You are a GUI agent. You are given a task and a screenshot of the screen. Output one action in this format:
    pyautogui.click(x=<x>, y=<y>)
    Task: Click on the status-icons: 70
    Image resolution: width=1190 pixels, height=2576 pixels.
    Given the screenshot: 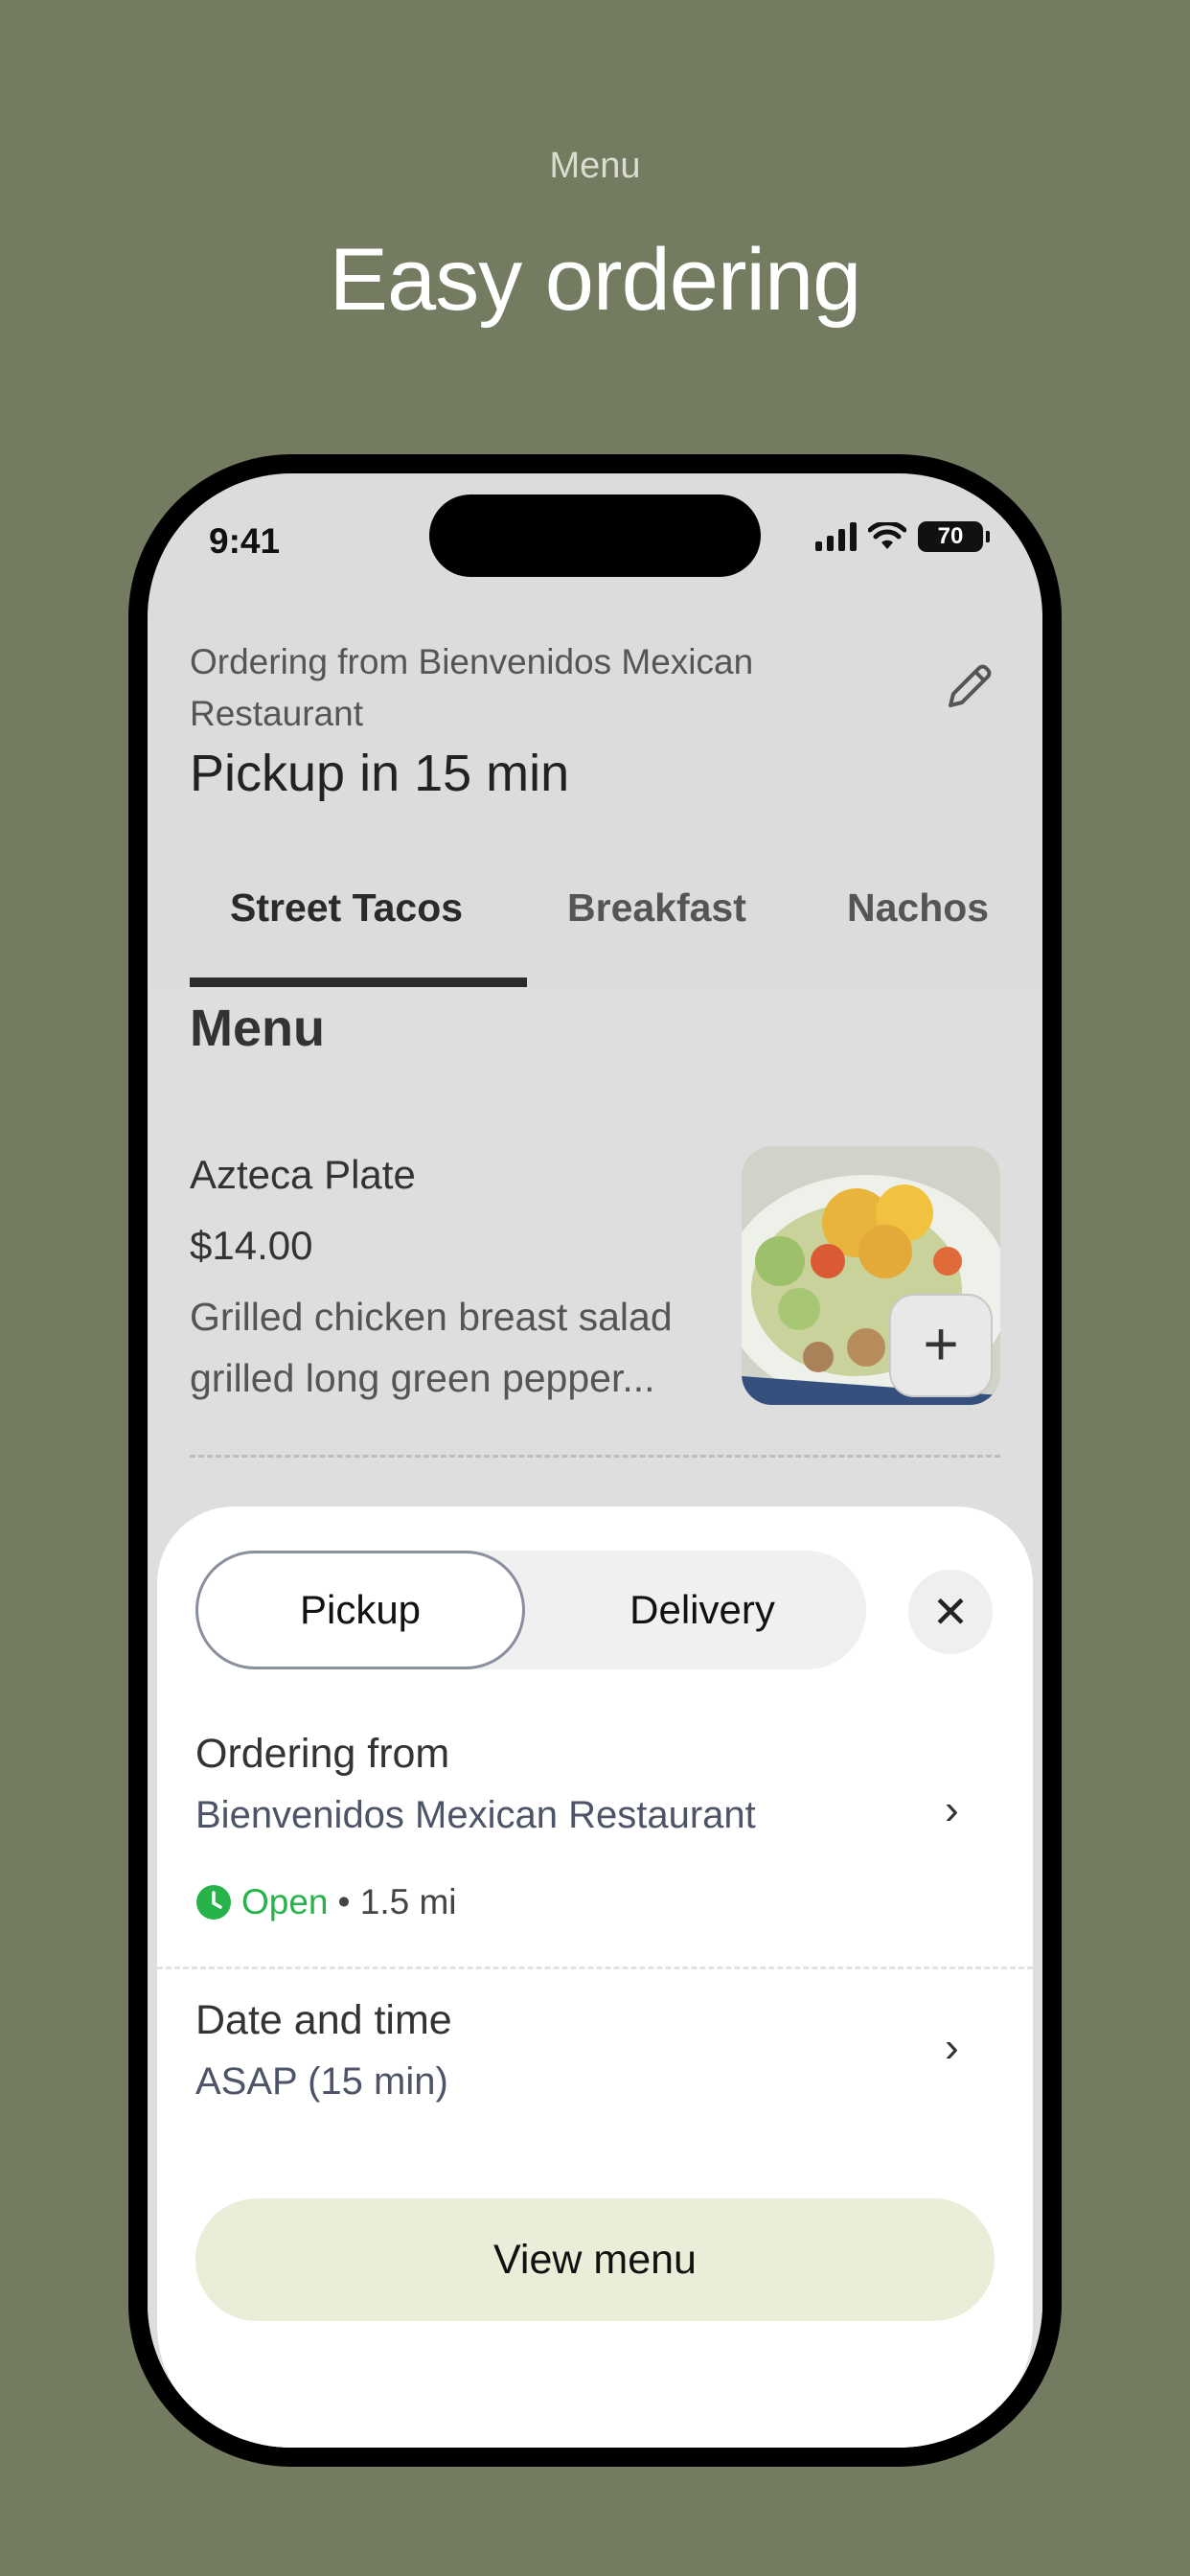 What is the action you would take?
    pyautogui.click(x=903, y=536)
    